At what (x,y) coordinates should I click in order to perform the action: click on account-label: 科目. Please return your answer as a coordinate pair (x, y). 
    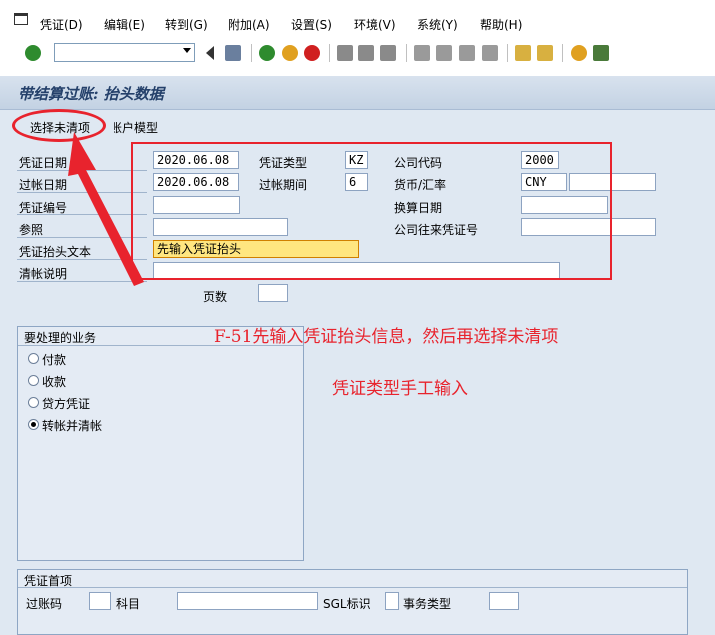
    Looking at the image, I should click on (128, 604).